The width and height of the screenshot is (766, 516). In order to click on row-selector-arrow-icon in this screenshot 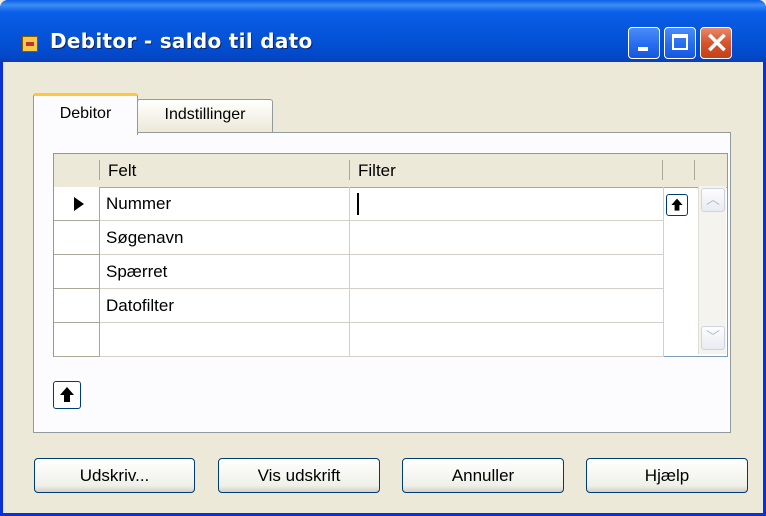, I will do `click(79, 204)`.